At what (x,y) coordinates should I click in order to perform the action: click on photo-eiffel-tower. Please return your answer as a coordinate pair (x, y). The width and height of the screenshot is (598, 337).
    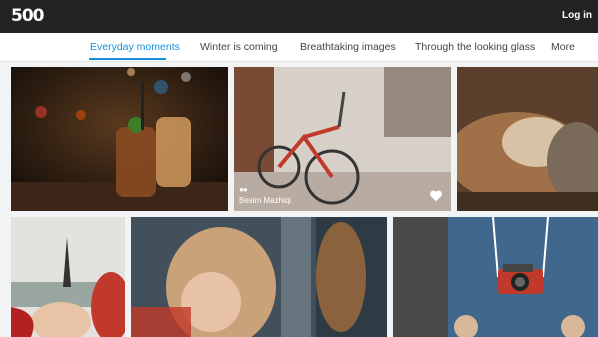
    Looking at the image, I should click on (68, 277).